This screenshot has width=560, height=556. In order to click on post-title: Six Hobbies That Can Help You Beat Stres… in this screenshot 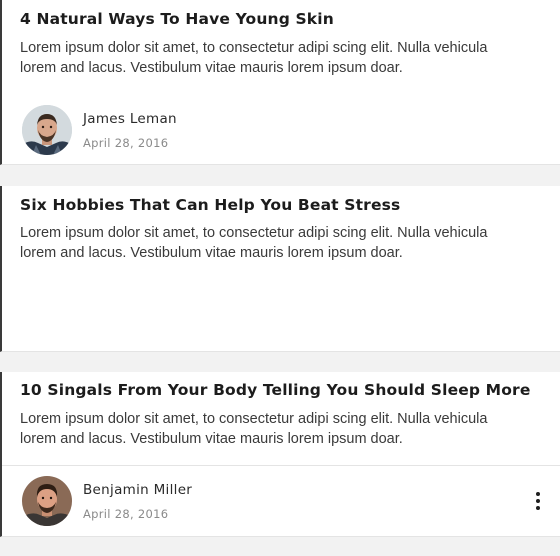, I will do `click(210, 205)`.